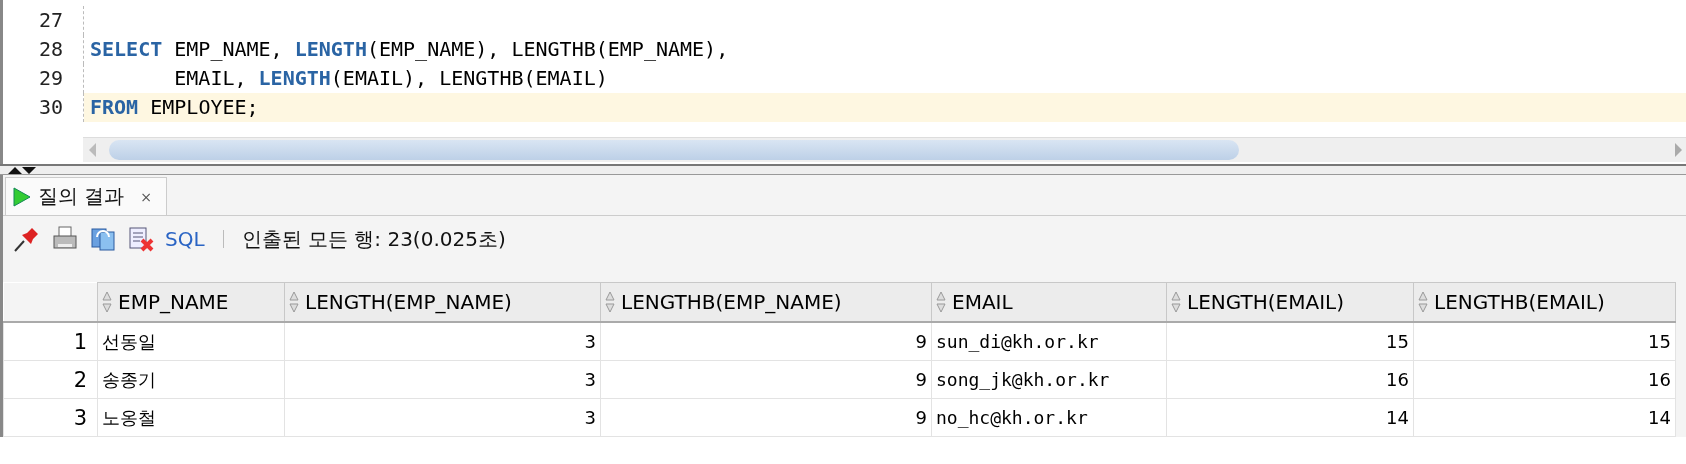 Image resolution: width=1686 pixels, height=464 pixels. I want to click on scroll-right-icon, so click(1678, 150).